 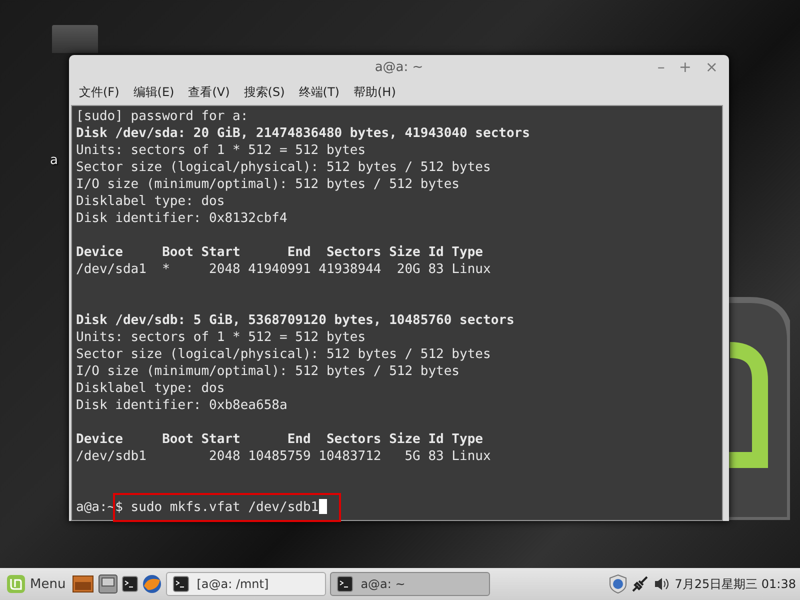 What do you see at coordinates (227, 507) in the screenshot?
I see `highlighted-command: $ sudo mkfs.vfat /dev/sdb1` at bounding box center [227, 507].